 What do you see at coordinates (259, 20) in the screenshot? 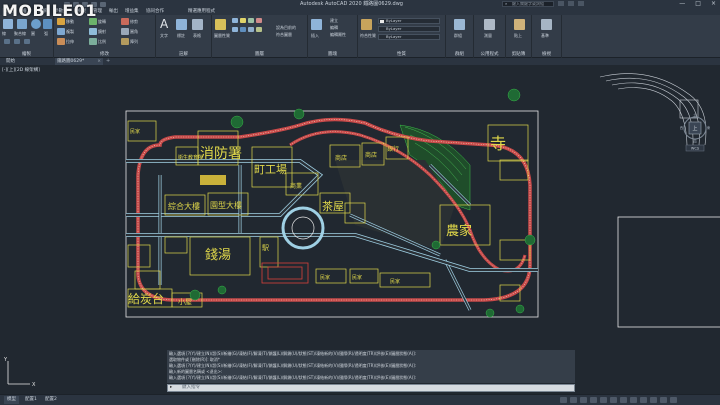
I see `layer-isolate-icon` at bounding box center [259, 20].